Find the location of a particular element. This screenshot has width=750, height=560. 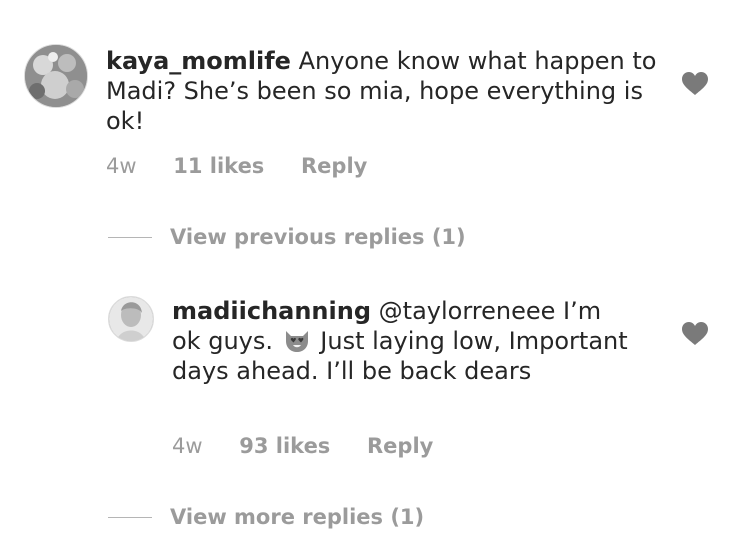

reply-age: 4w is located at coordinates (187, 446).